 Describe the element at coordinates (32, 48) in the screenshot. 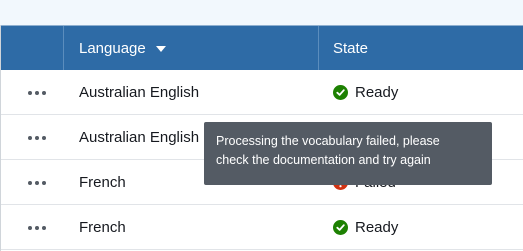

I see `actions-column-header` at that location.